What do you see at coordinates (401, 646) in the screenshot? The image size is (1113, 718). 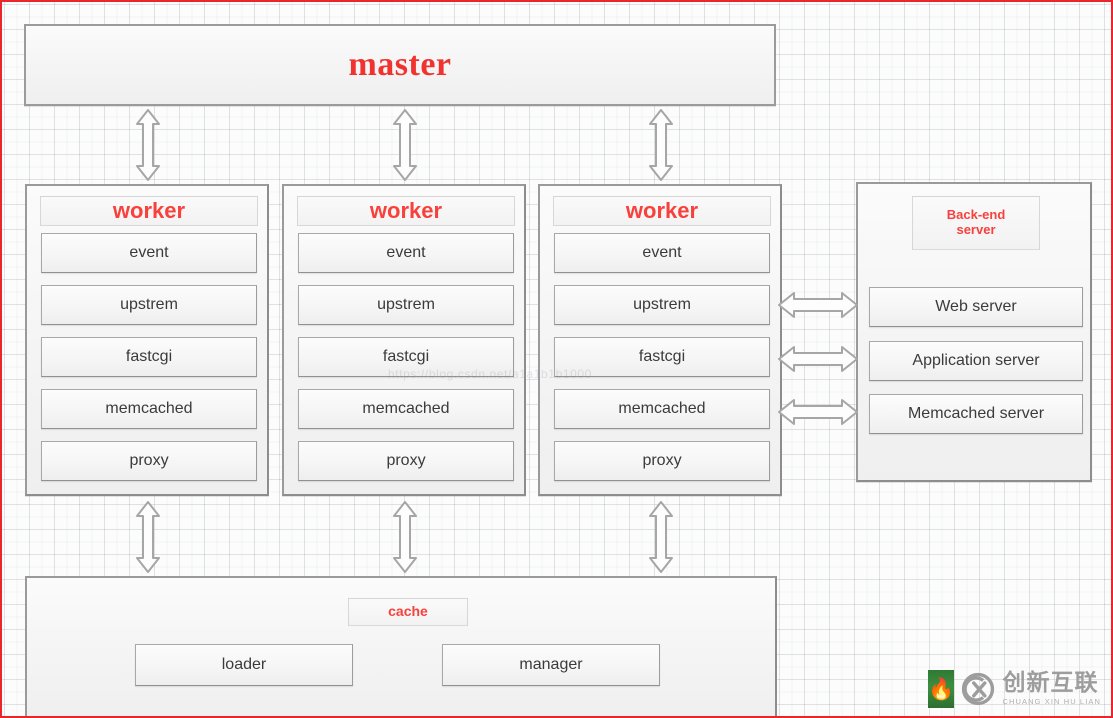 I see `cache-panel: cache loader manager` at bounding box center [401, 646].